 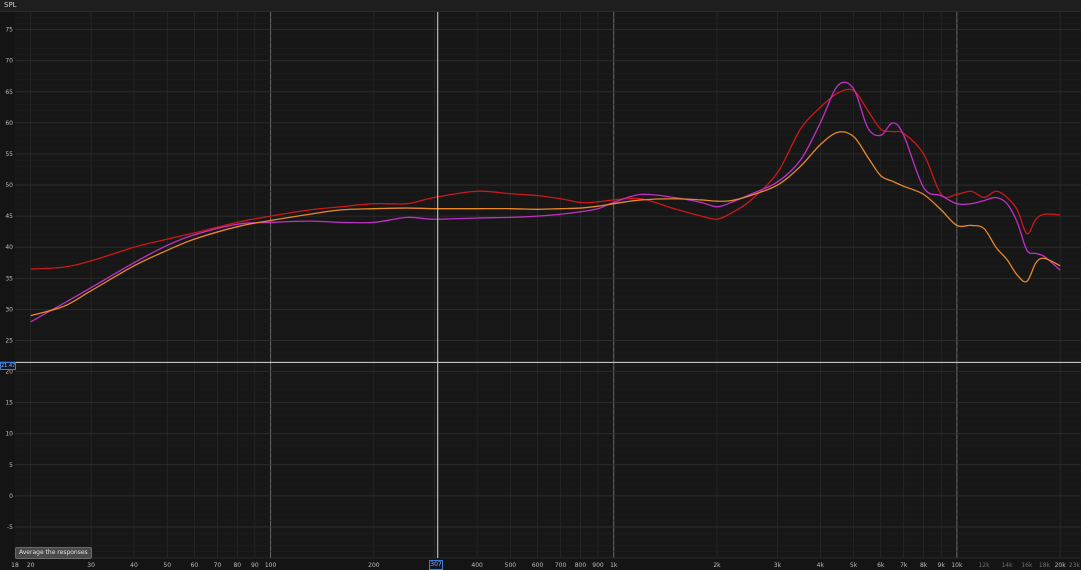 I want to click on average-responses-button: Average the responses, so click(x=53, y=553).